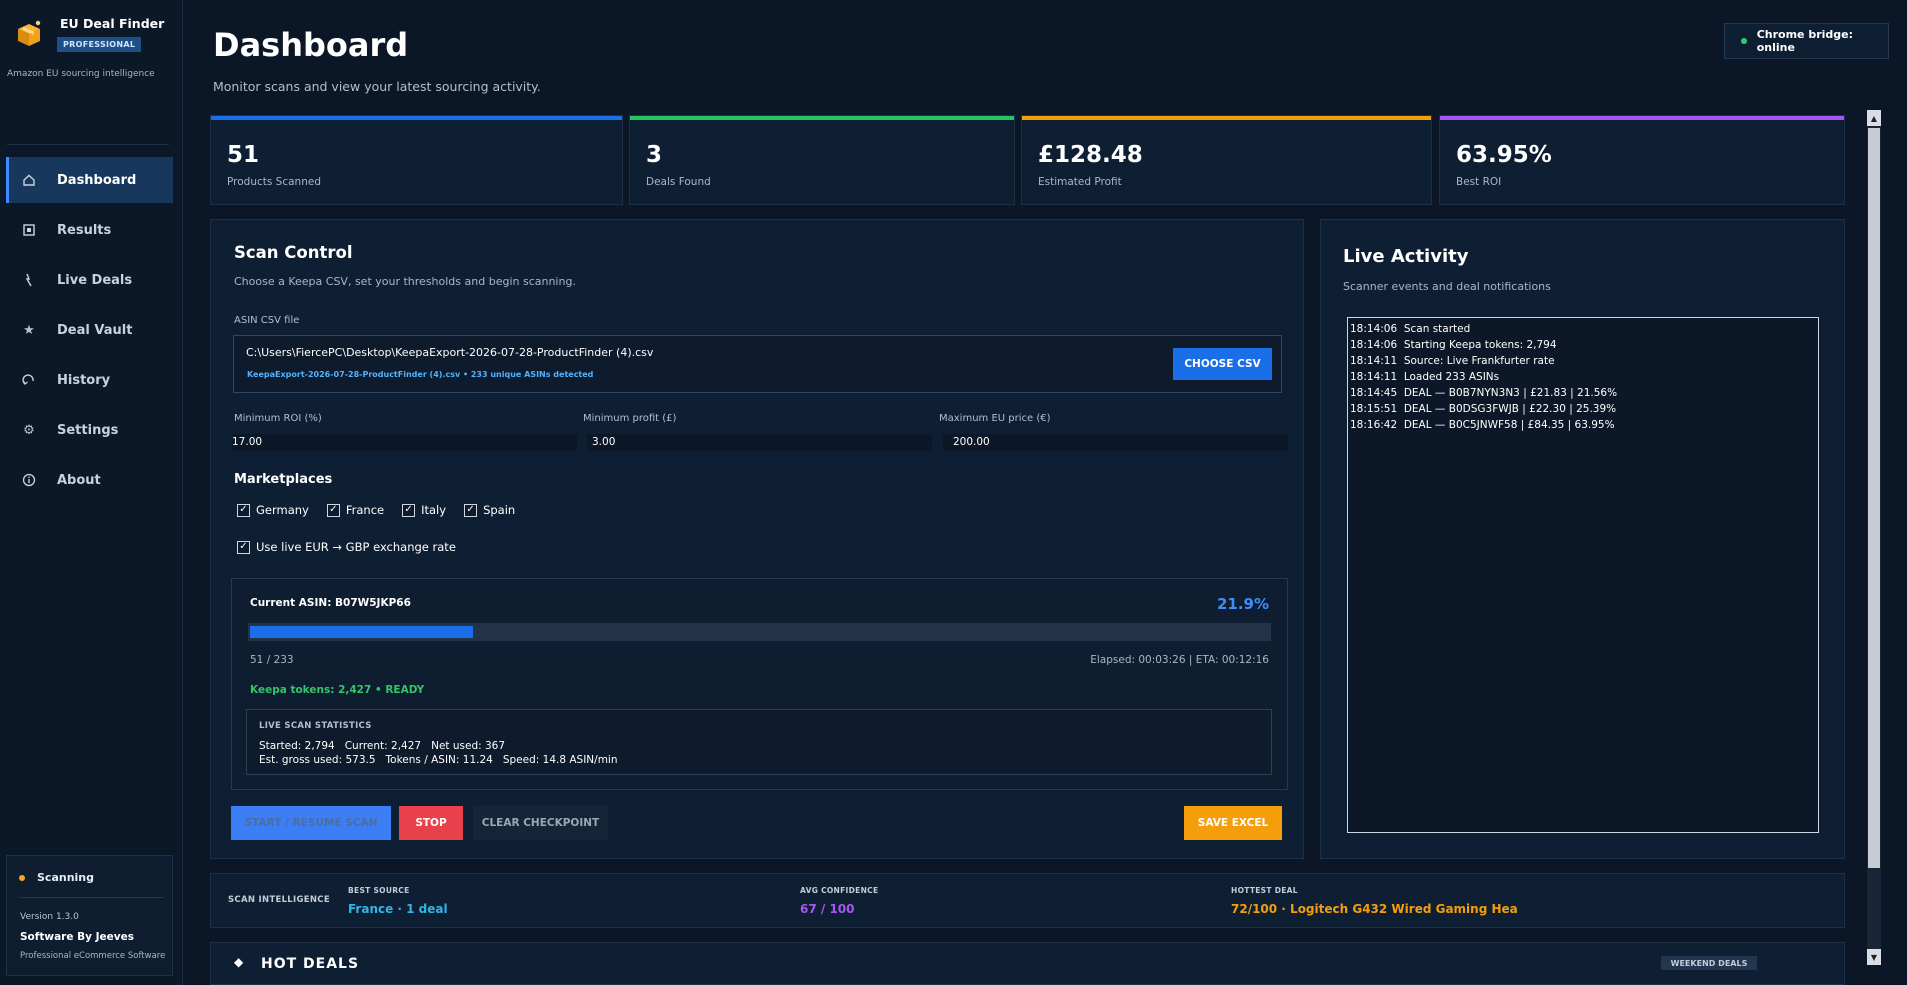 This screenshot has height=985, width=1907. I want to click on keepa-tokens-status: Keepa tokens: 2,427 • READY, so click(337, 690).